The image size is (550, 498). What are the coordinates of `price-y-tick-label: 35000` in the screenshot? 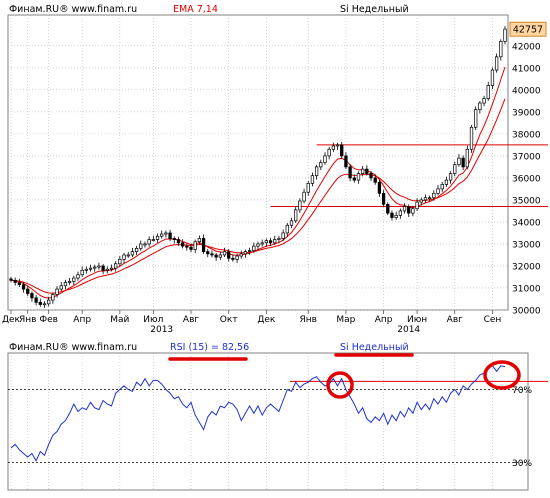 It's located at (526, 201).